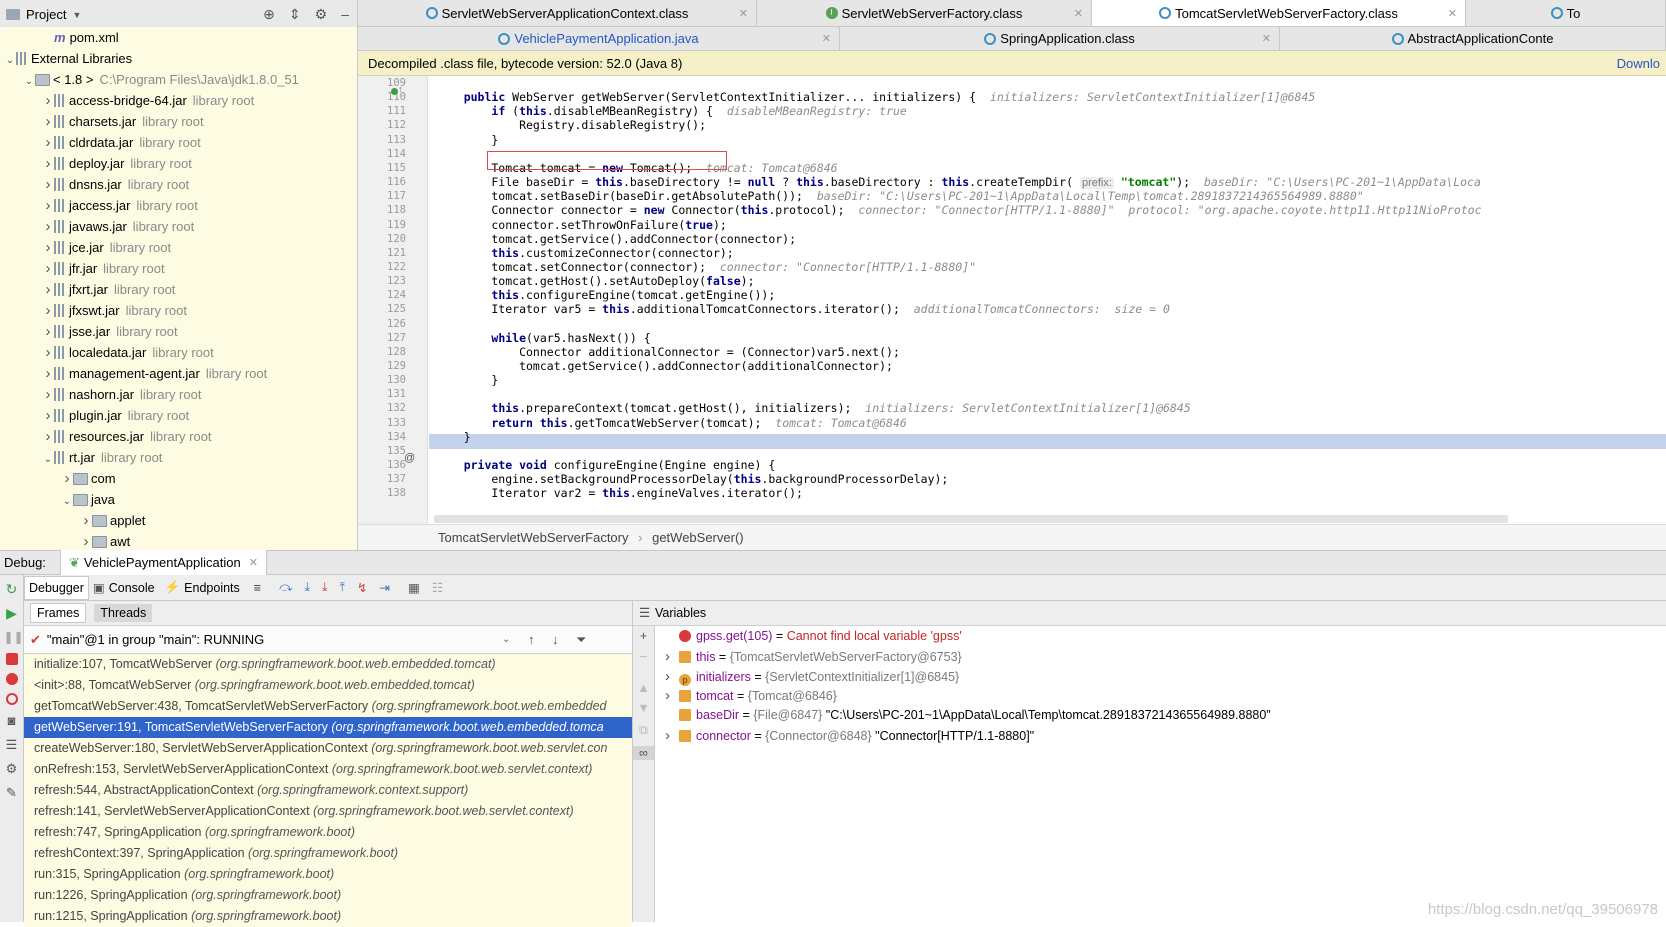 This screenshot has height=927, width=1666. I want to click on settings-icon: ⚙, so click(12, 769).